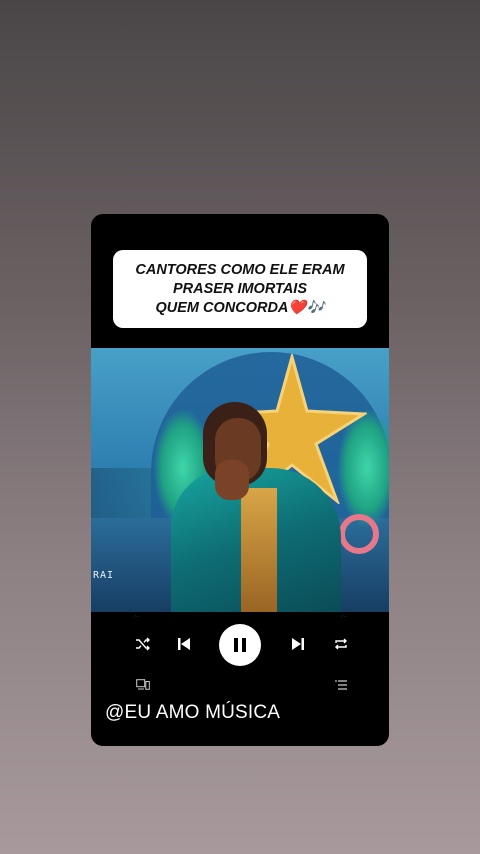 This screenshot has width=480, height=854. I want to click on progress-bar: ·:·· ·:··, so click(240, 617).